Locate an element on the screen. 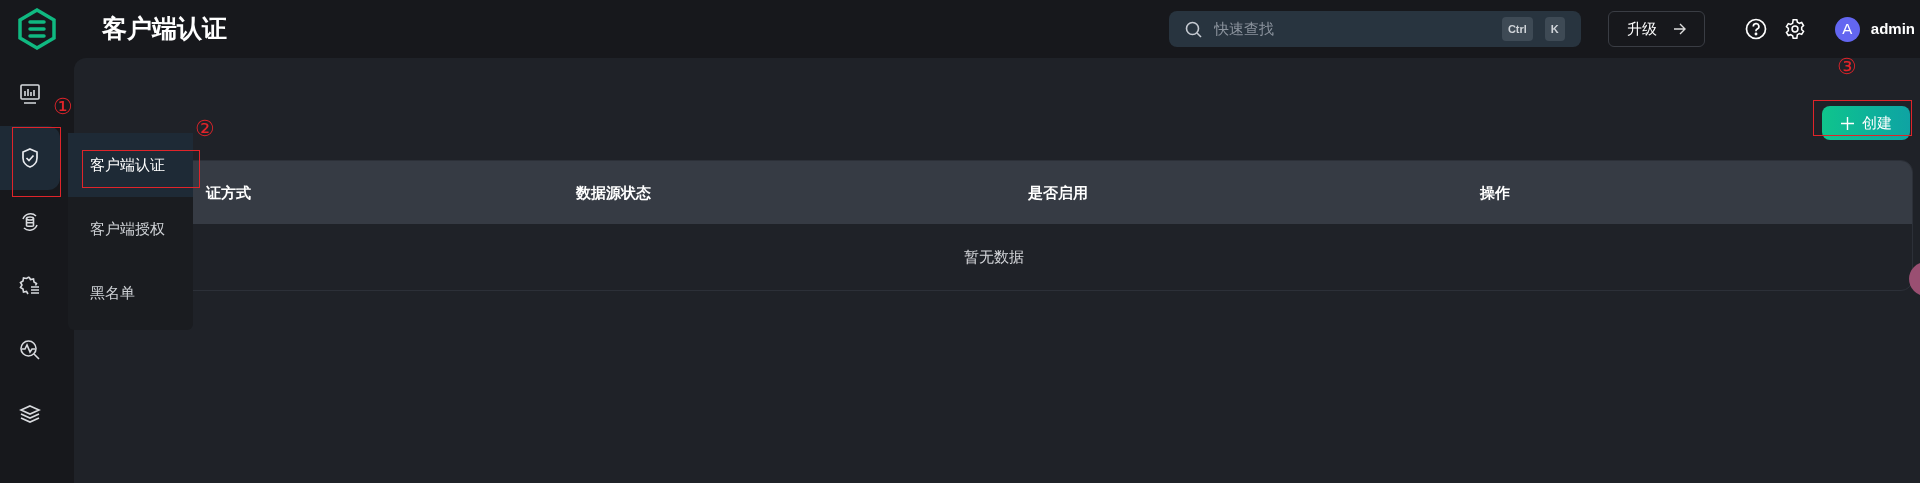 The width and height of the screenshot is (1920, 483). empty-message: 暂无数据 is located at coordinates (994, 256).